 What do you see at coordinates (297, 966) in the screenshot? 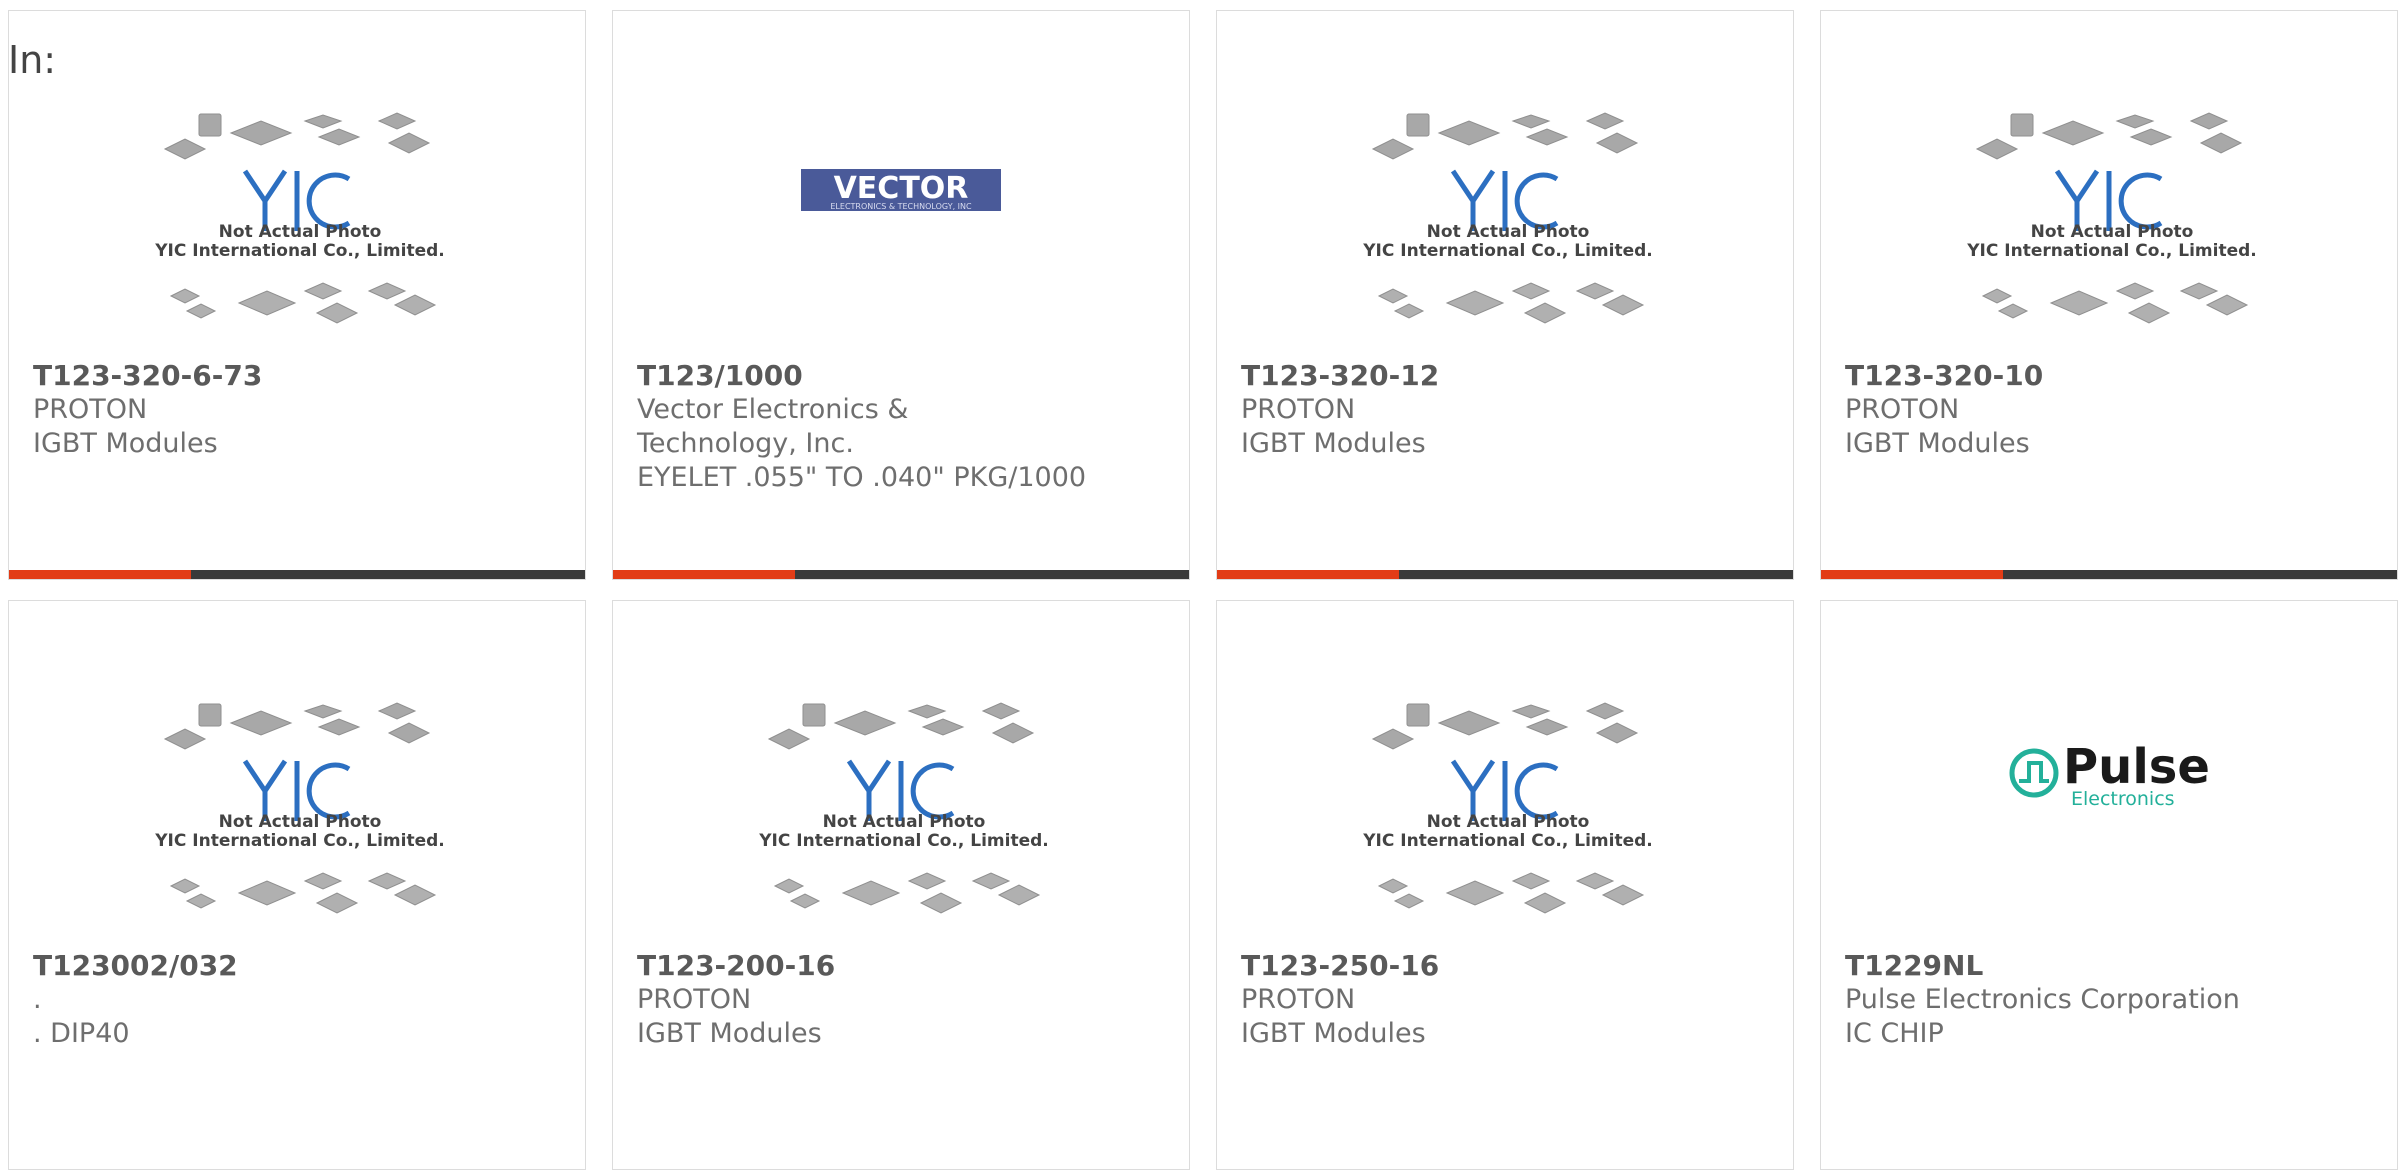
I see `part-number: T123002/032` at bounding box center [297, 966].